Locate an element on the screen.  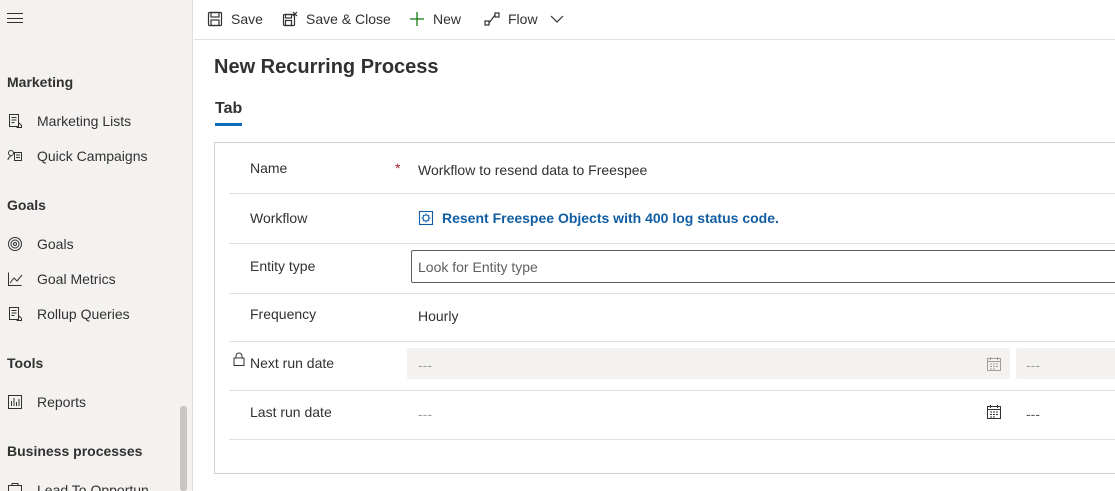
next-run-date-value: --- is located at coordinates (425, 365).